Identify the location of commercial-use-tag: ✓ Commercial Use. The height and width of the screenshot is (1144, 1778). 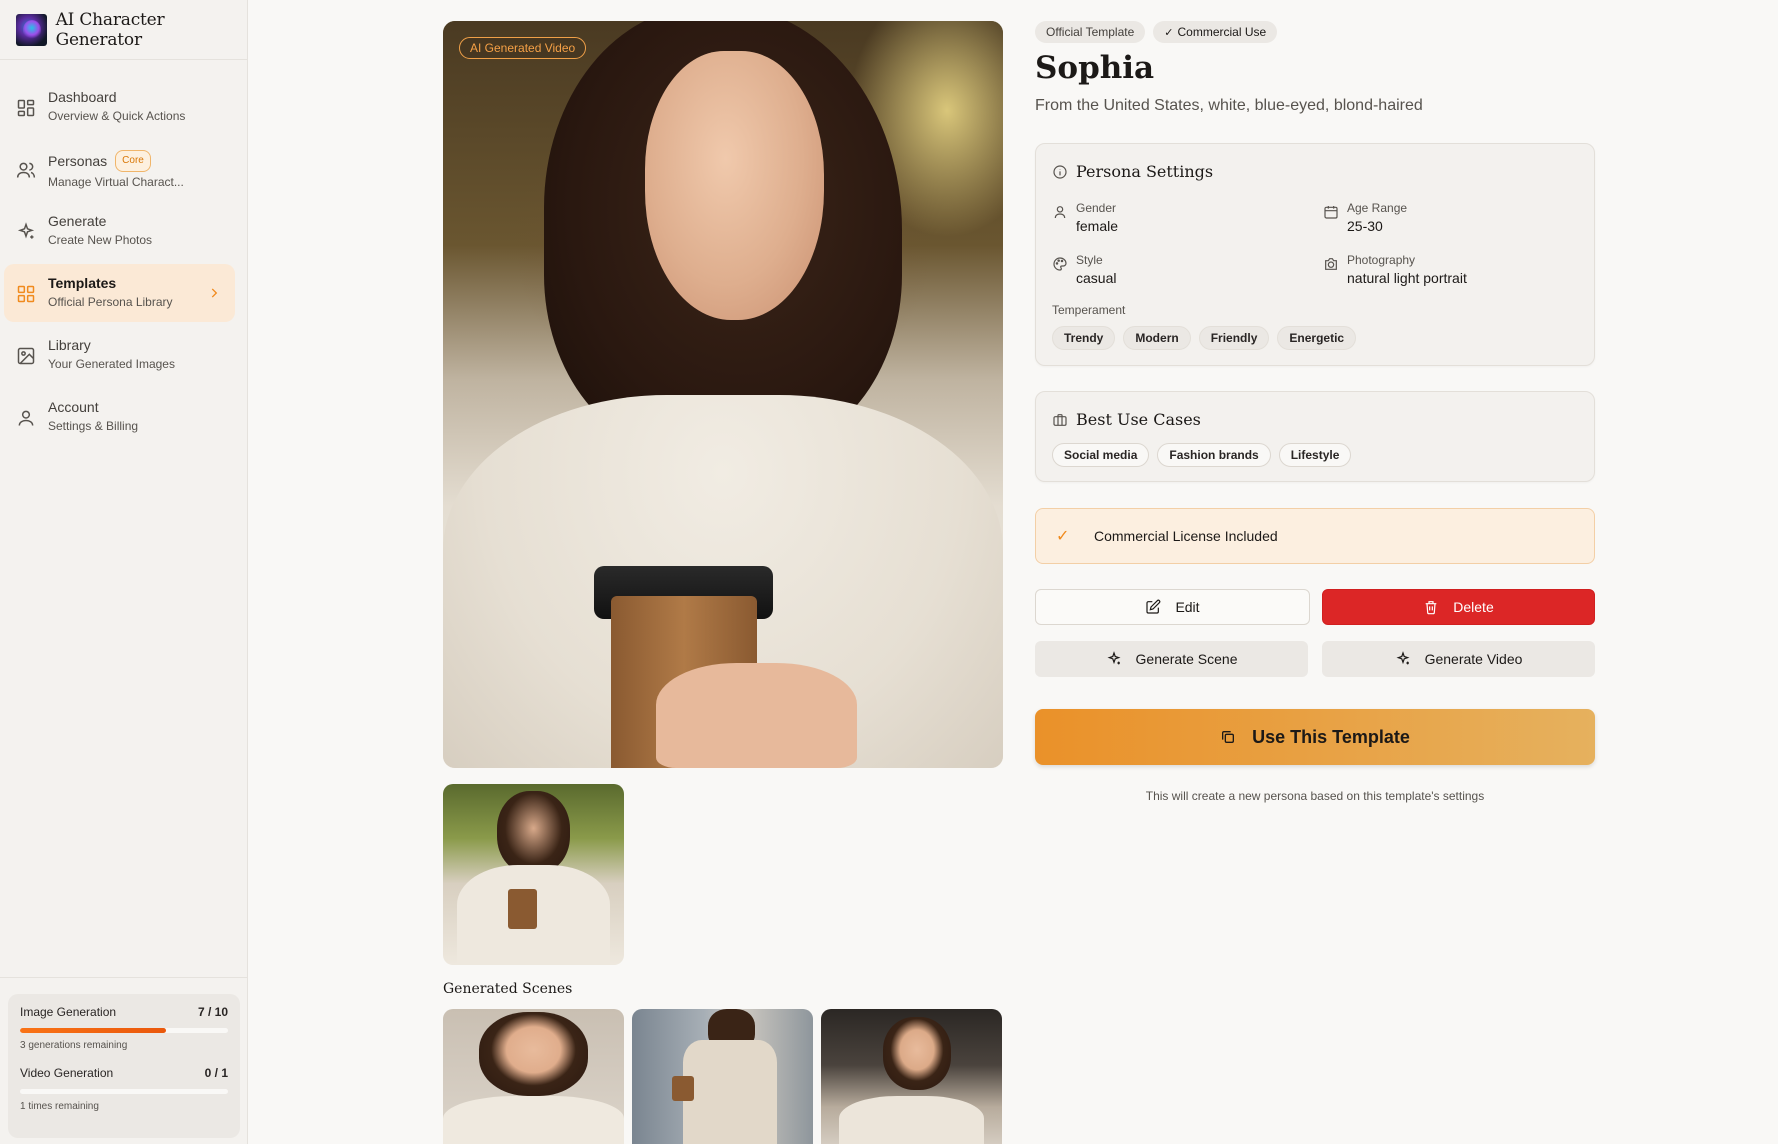
(1215, 32).